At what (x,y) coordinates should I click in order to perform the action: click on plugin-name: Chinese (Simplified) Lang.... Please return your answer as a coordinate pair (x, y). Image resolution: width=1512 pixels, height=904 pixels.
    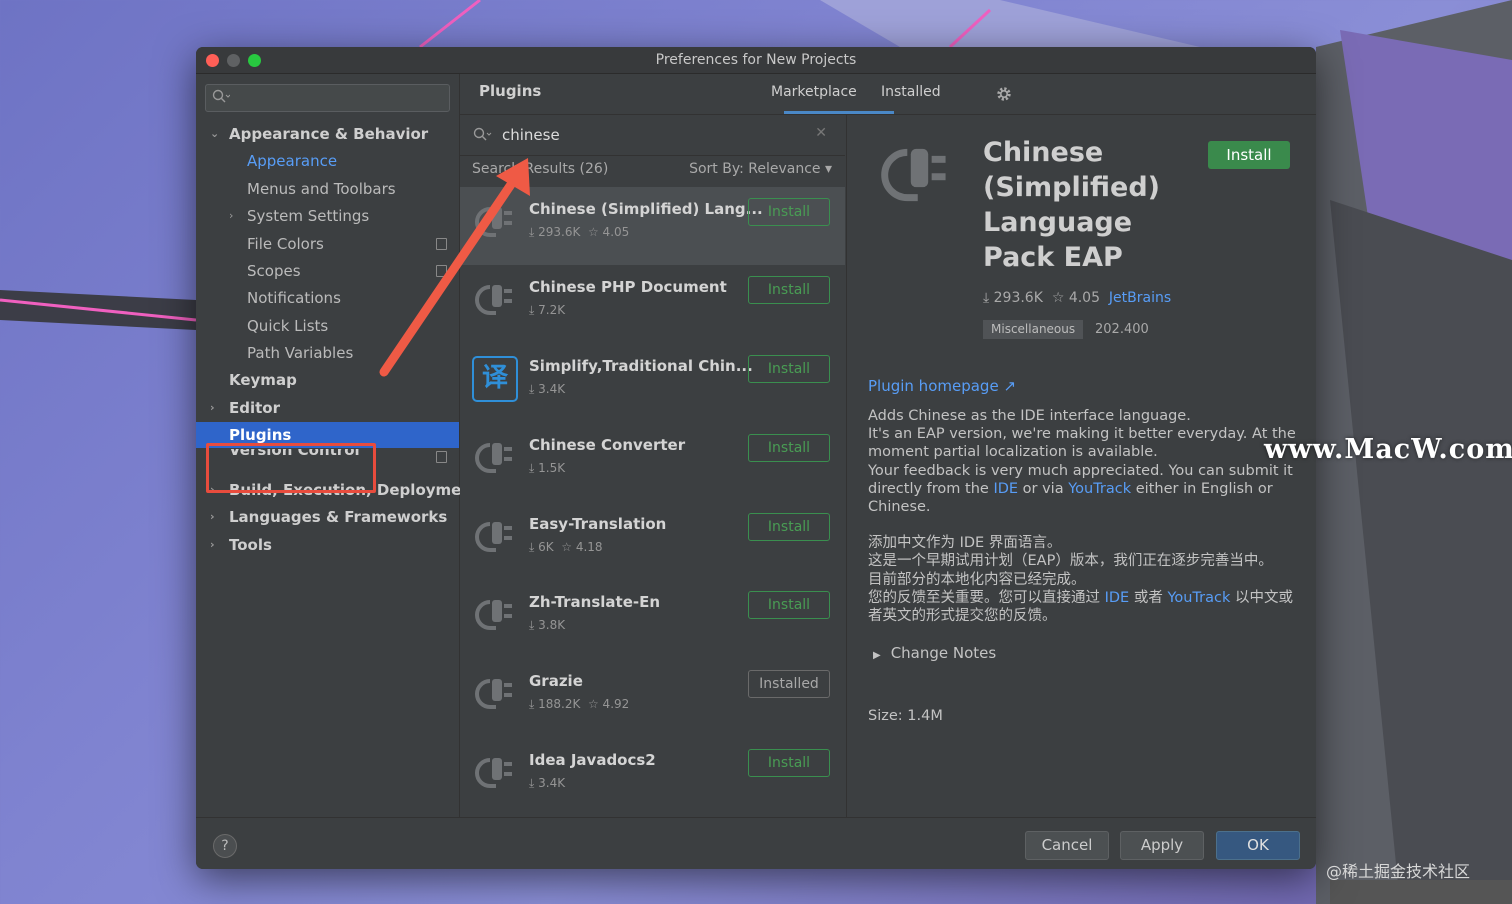
    Looking at the image, I should click on (646, 209).